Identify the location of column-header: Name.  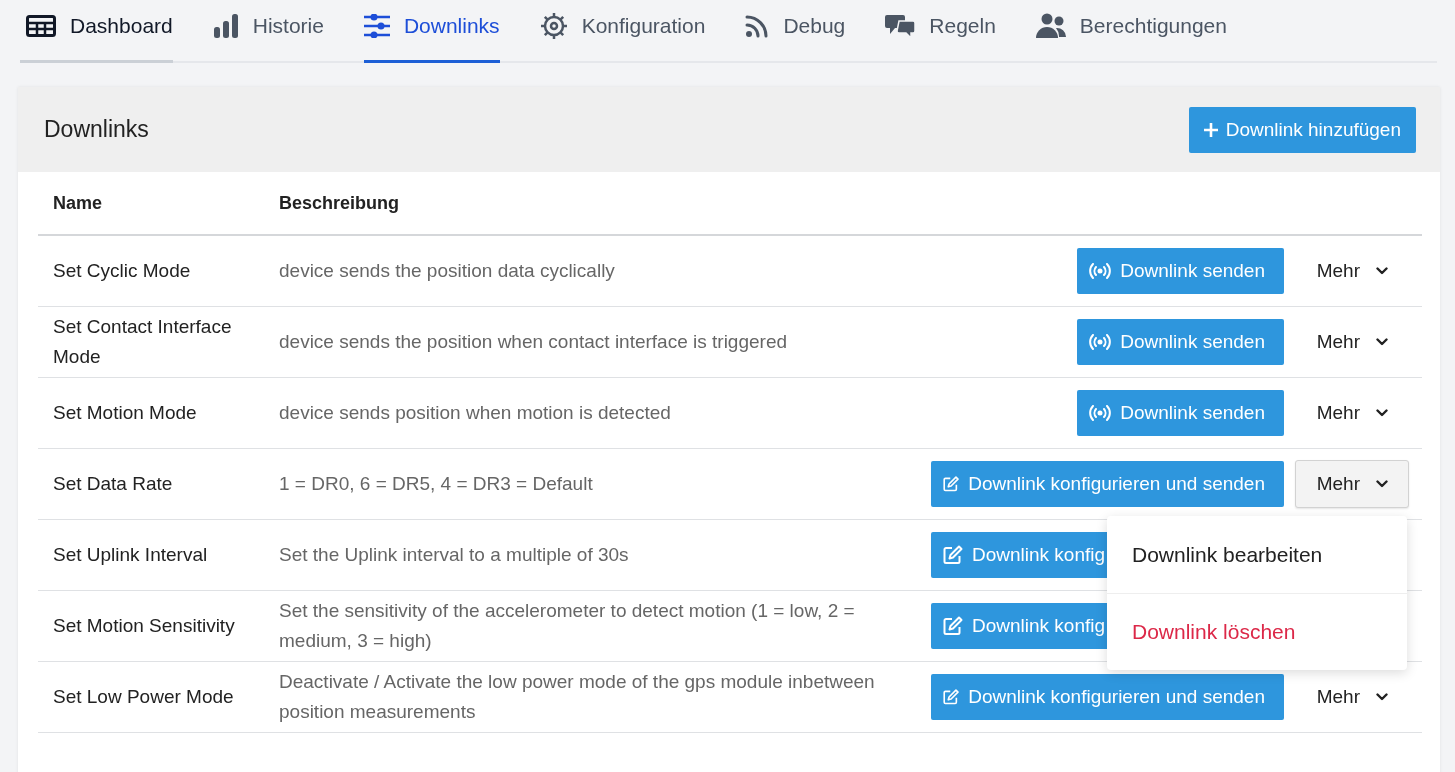
(78, 203).